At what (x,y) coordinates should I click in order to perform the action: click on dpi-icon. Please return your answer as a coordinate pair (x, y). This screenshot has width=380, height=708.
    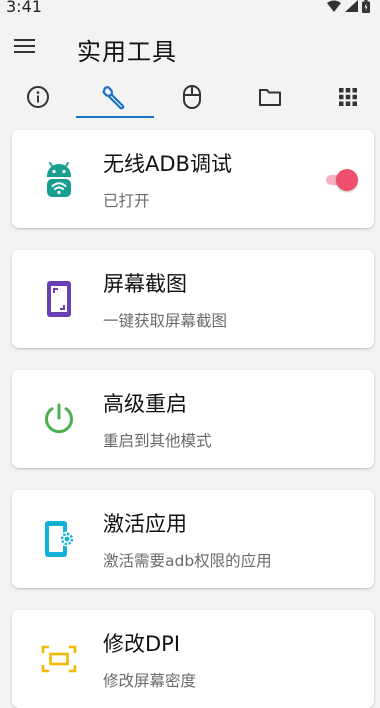
    Looking at the image, I should click on (59, 659).